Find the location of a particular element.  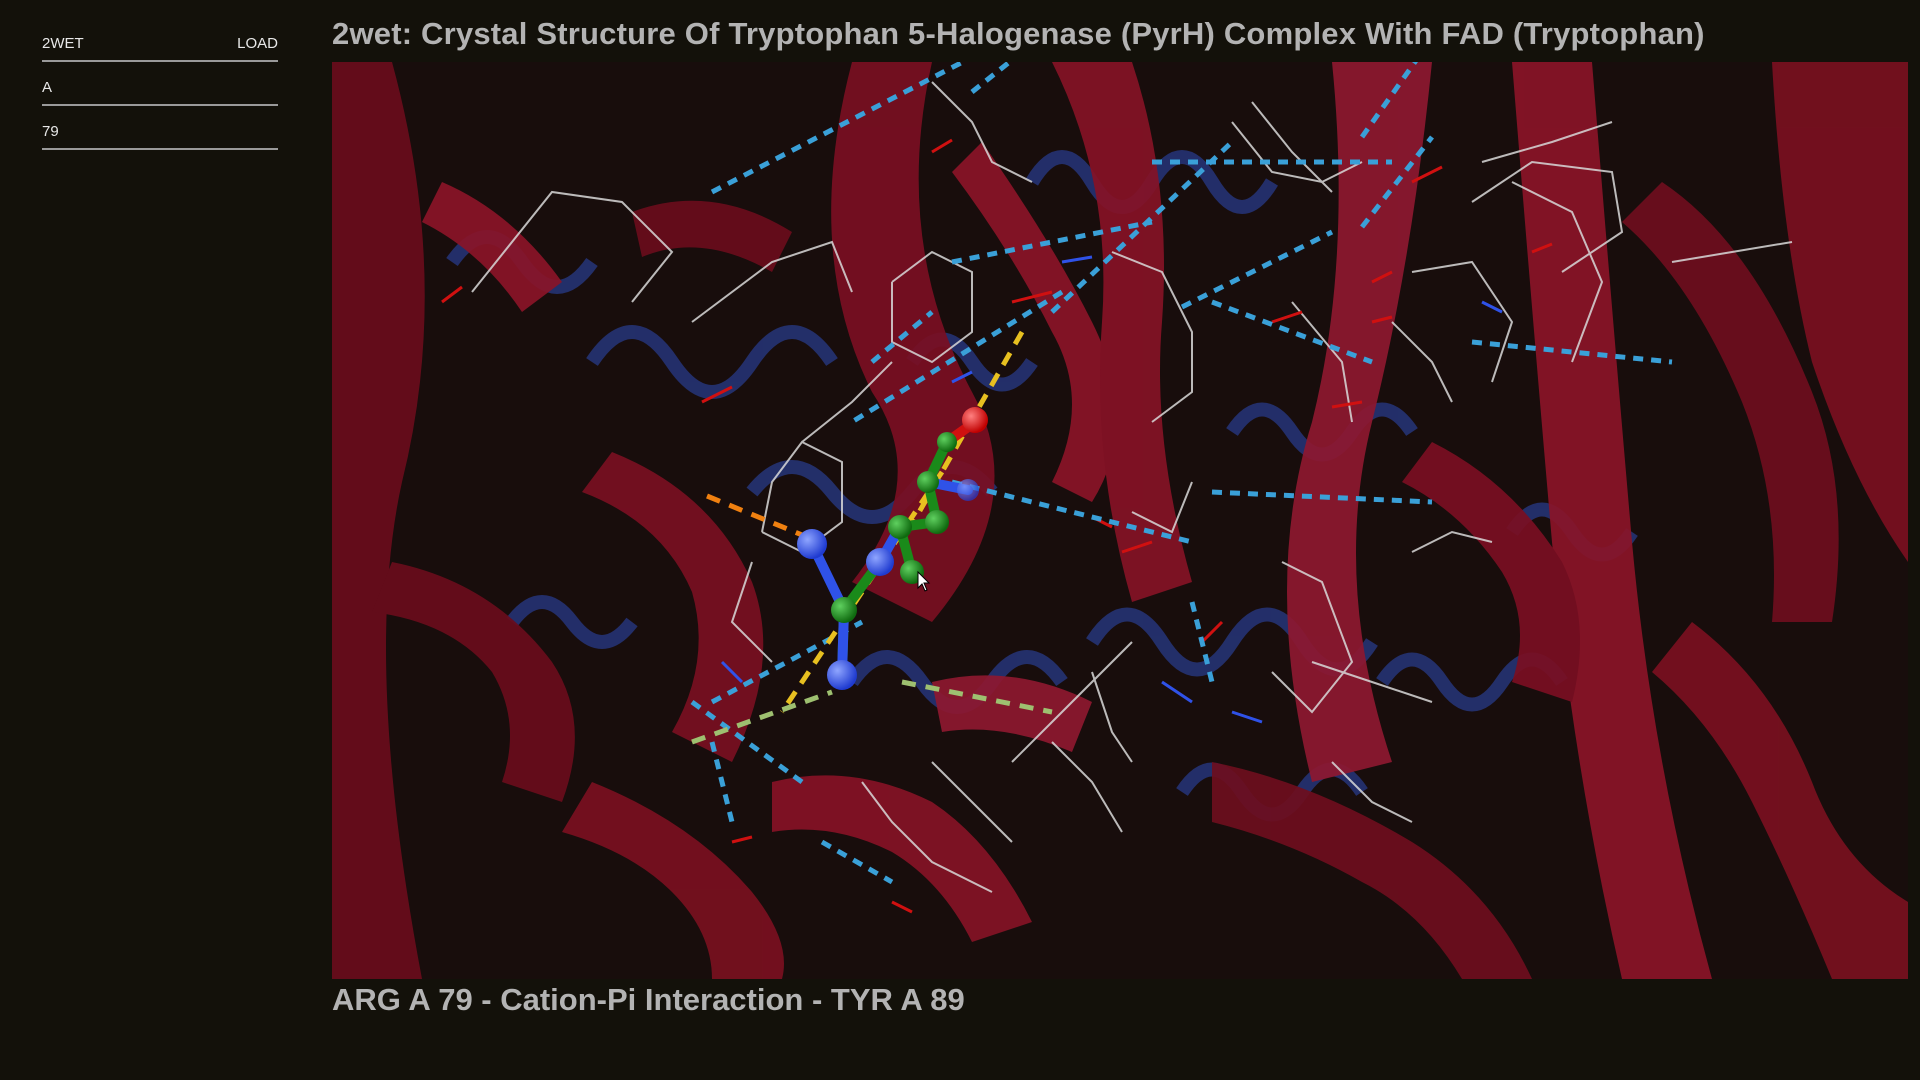

atom-n-backbone is located at coordinates (968, 490).